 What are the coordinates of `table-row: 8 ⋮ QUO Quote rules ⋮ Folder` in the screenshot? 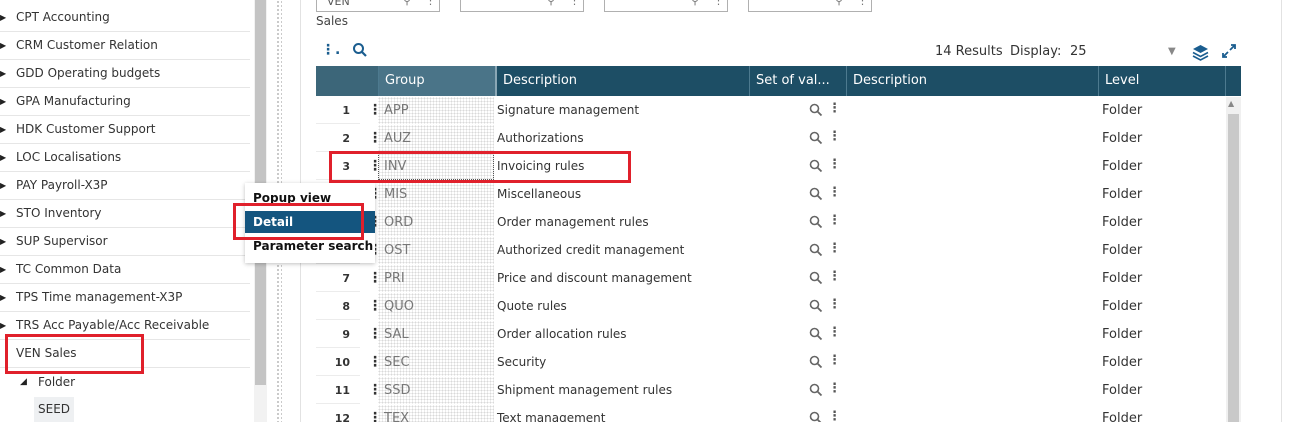 It's located at (771, 307).